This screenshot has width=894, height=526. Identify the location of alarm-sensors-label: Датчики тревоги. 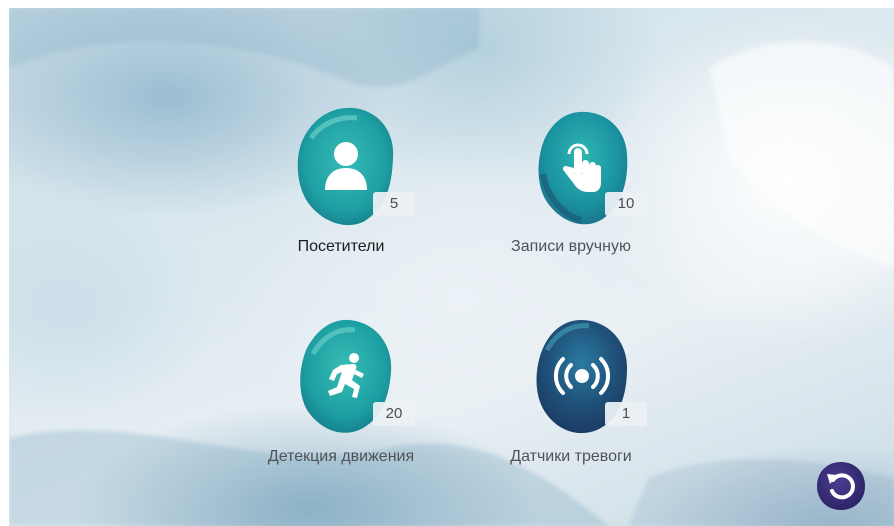
(571, 456).